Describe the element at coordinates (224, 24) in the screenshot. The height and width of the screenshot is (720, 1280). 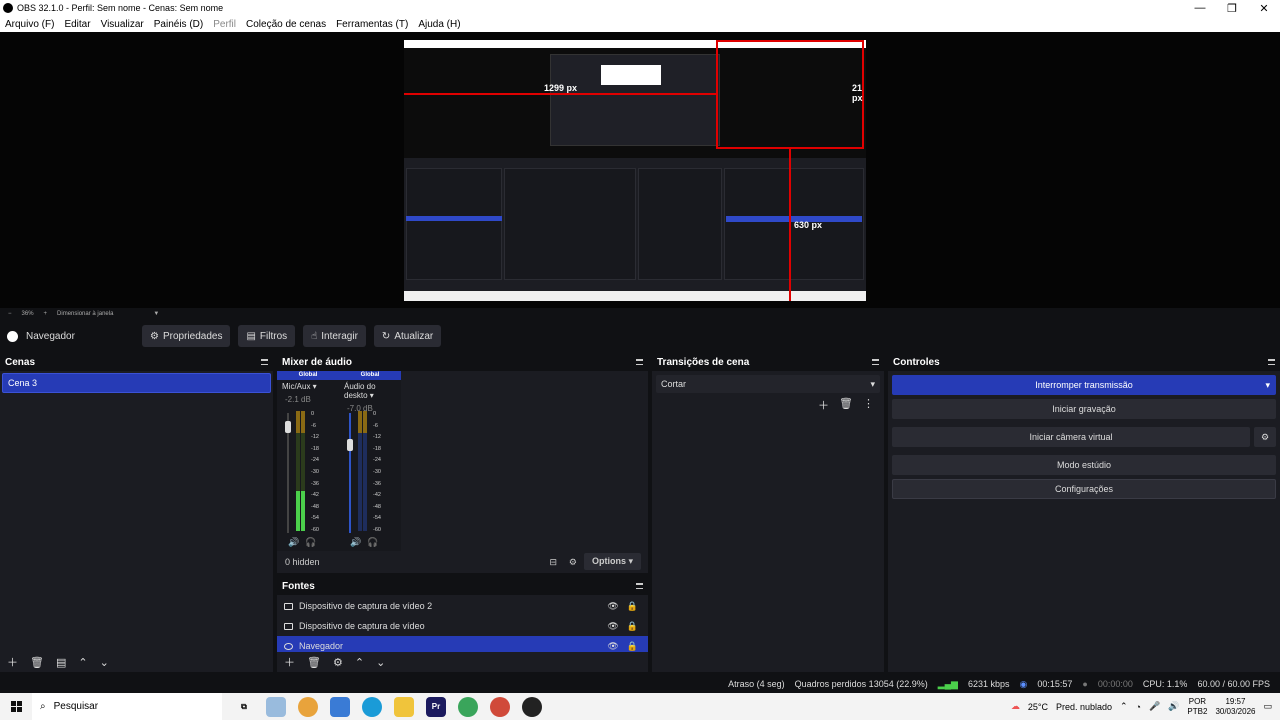
I see `menu-perfil: Perfil` at that location.